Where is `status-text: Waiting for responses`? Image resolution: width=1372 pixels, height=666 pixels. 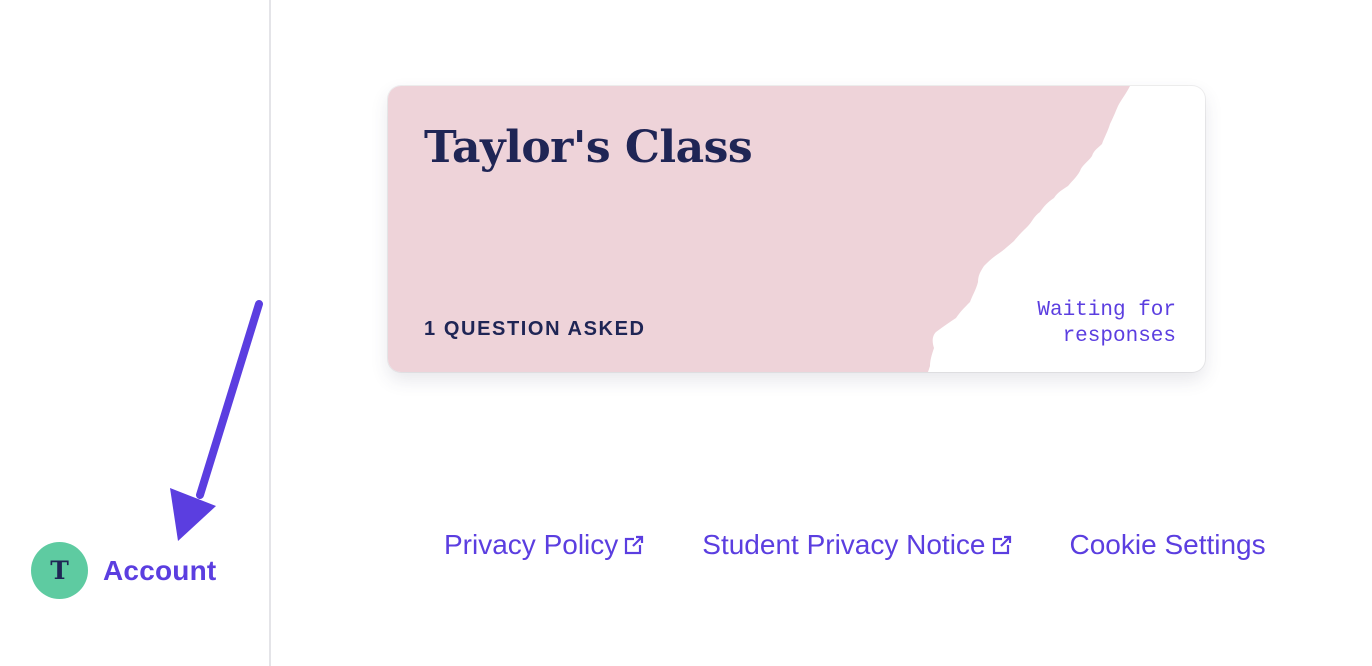 status-text: Waiting for responses is located at coordinates (1066, 324).